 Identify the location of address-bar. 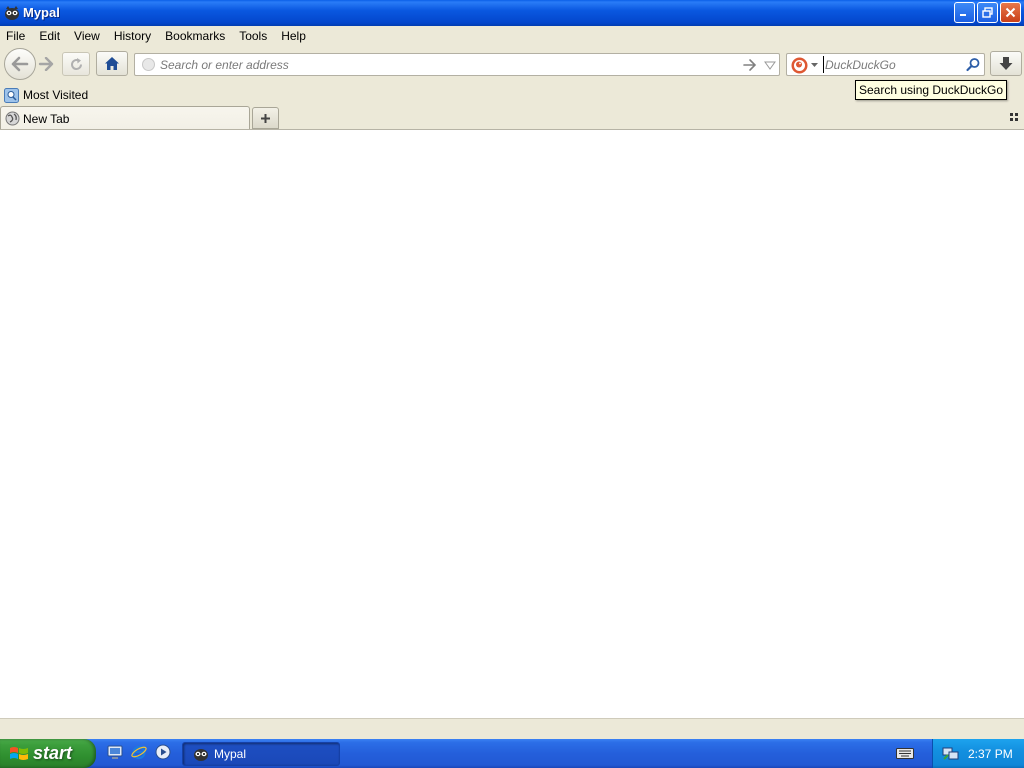
(457, 64).